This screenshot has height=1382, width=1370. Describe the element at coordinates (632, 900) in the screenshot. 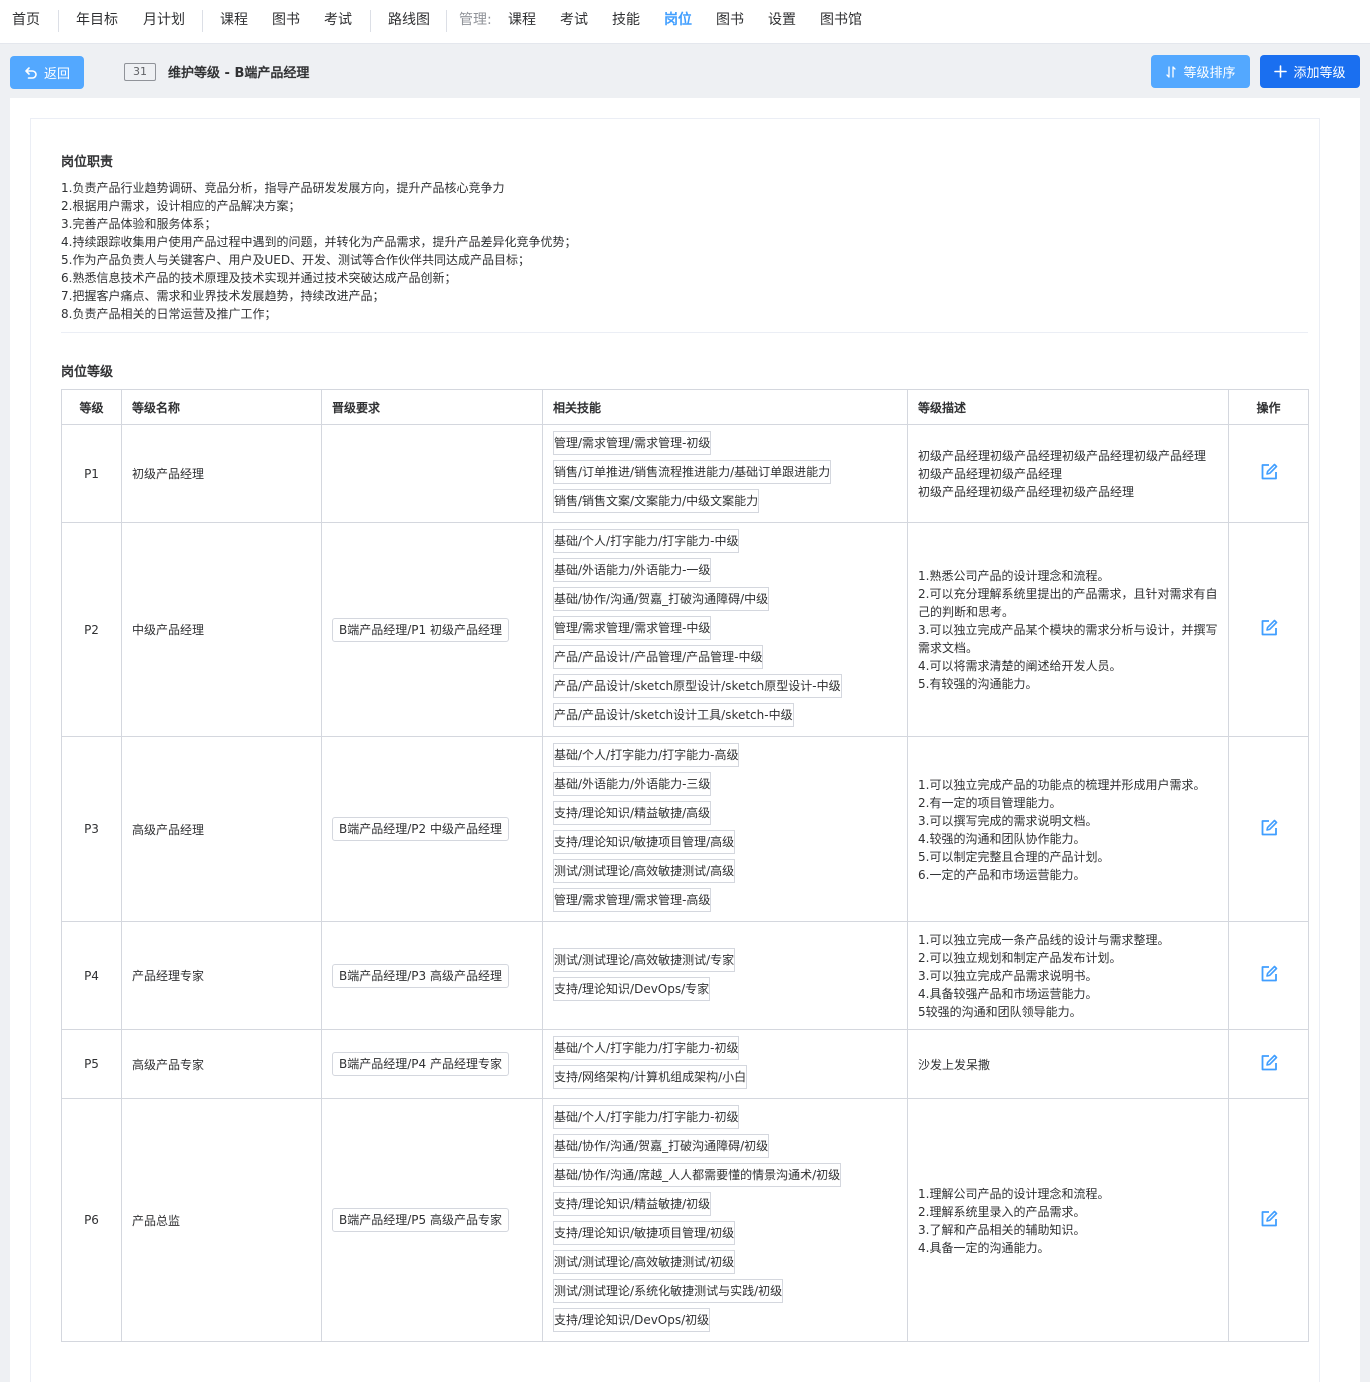

I see `skill-tag: 管理/需求管理/需求管理-高级` at that location.